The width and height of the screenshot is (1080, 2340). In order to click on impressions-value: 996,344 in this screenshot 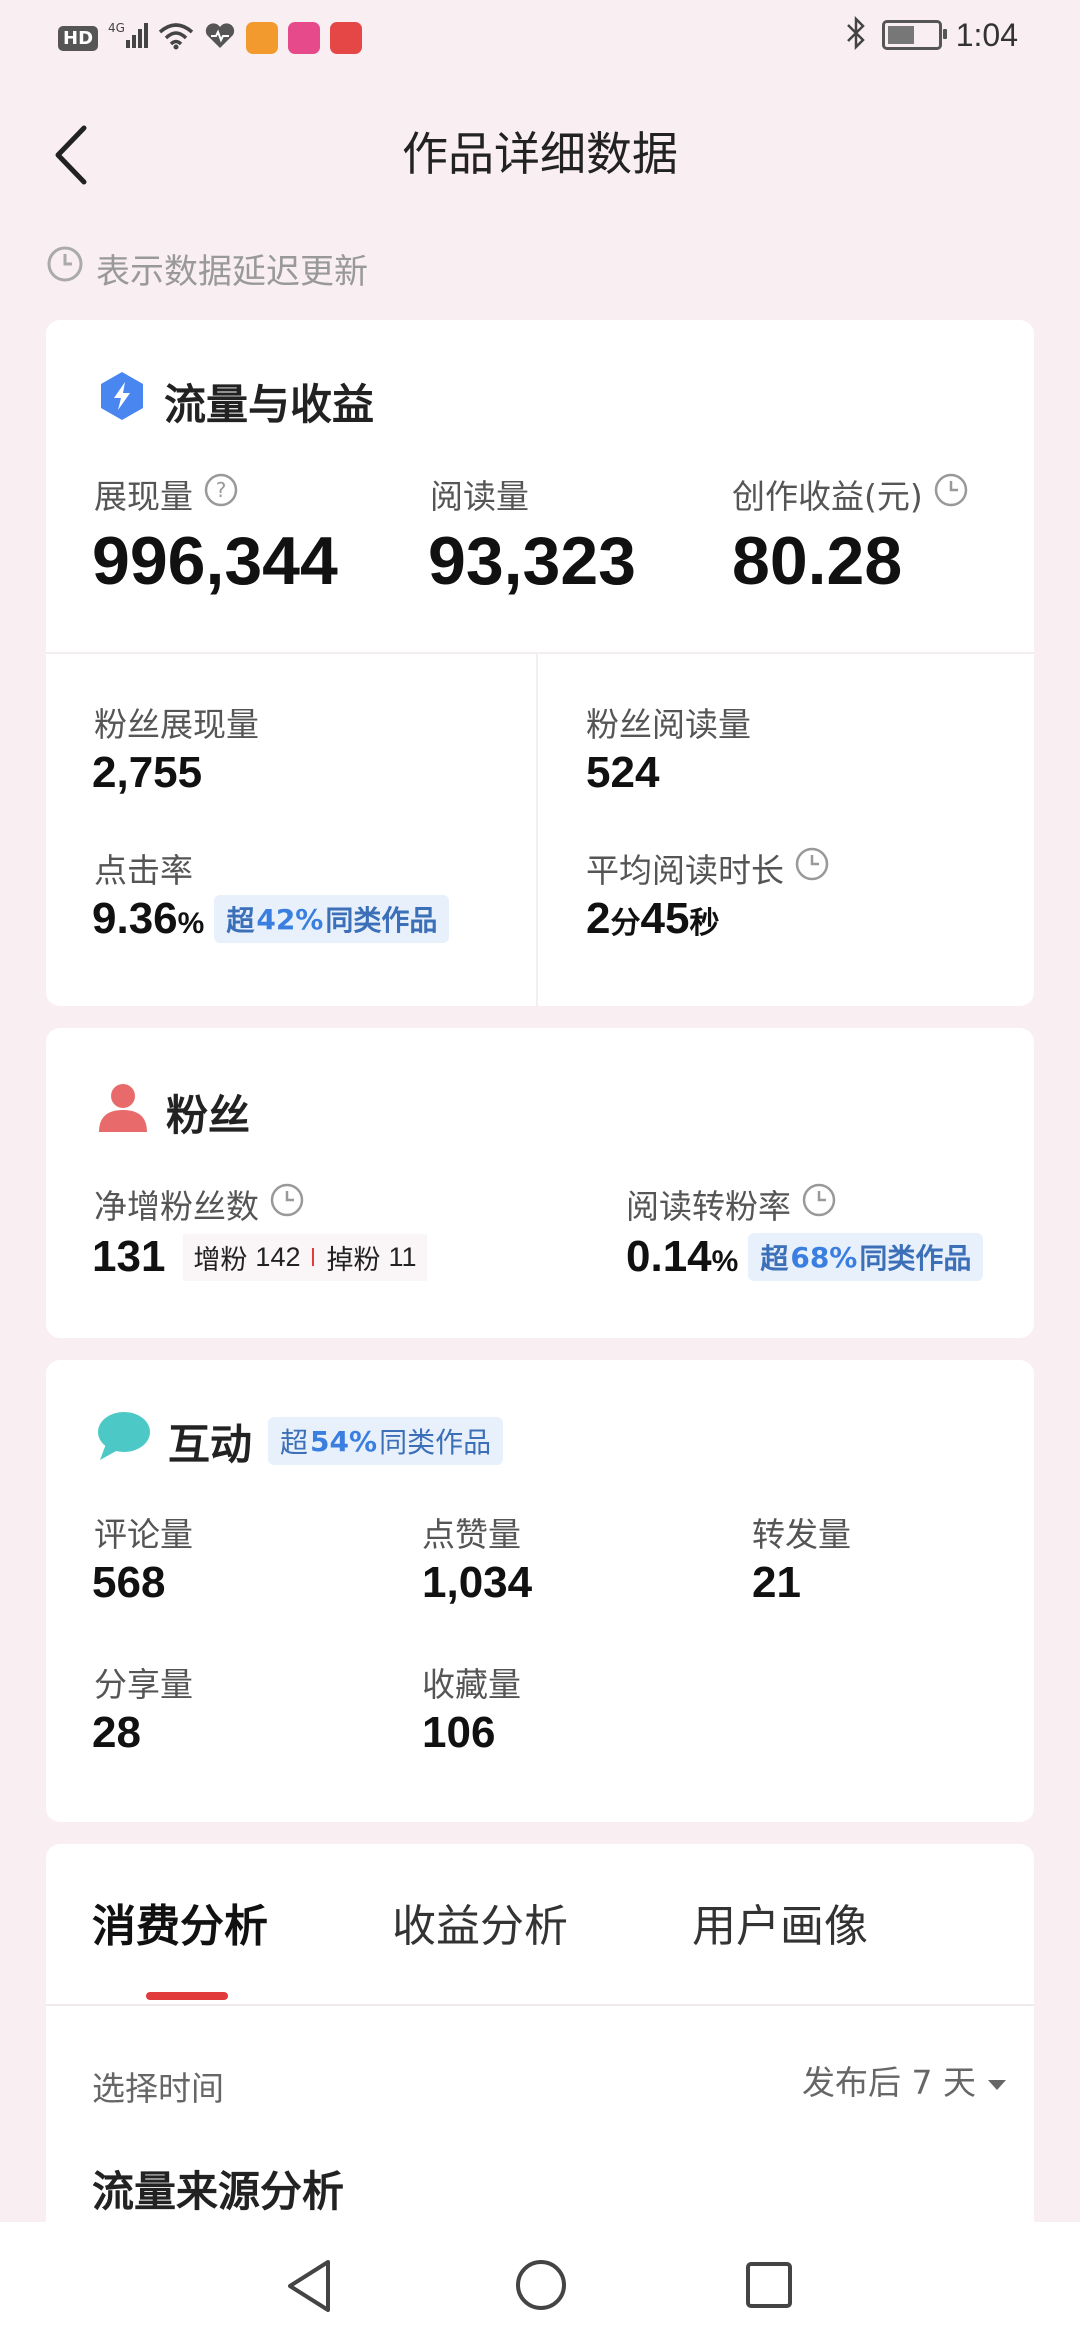, I will do `click(215, 561)`.